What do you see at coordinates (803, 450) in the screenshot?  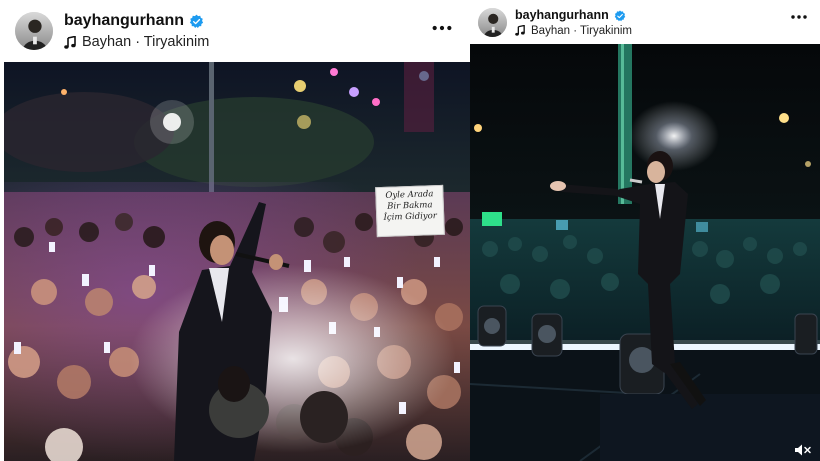 I see `muted-speaker-icon` at bounding box center [803, 450].